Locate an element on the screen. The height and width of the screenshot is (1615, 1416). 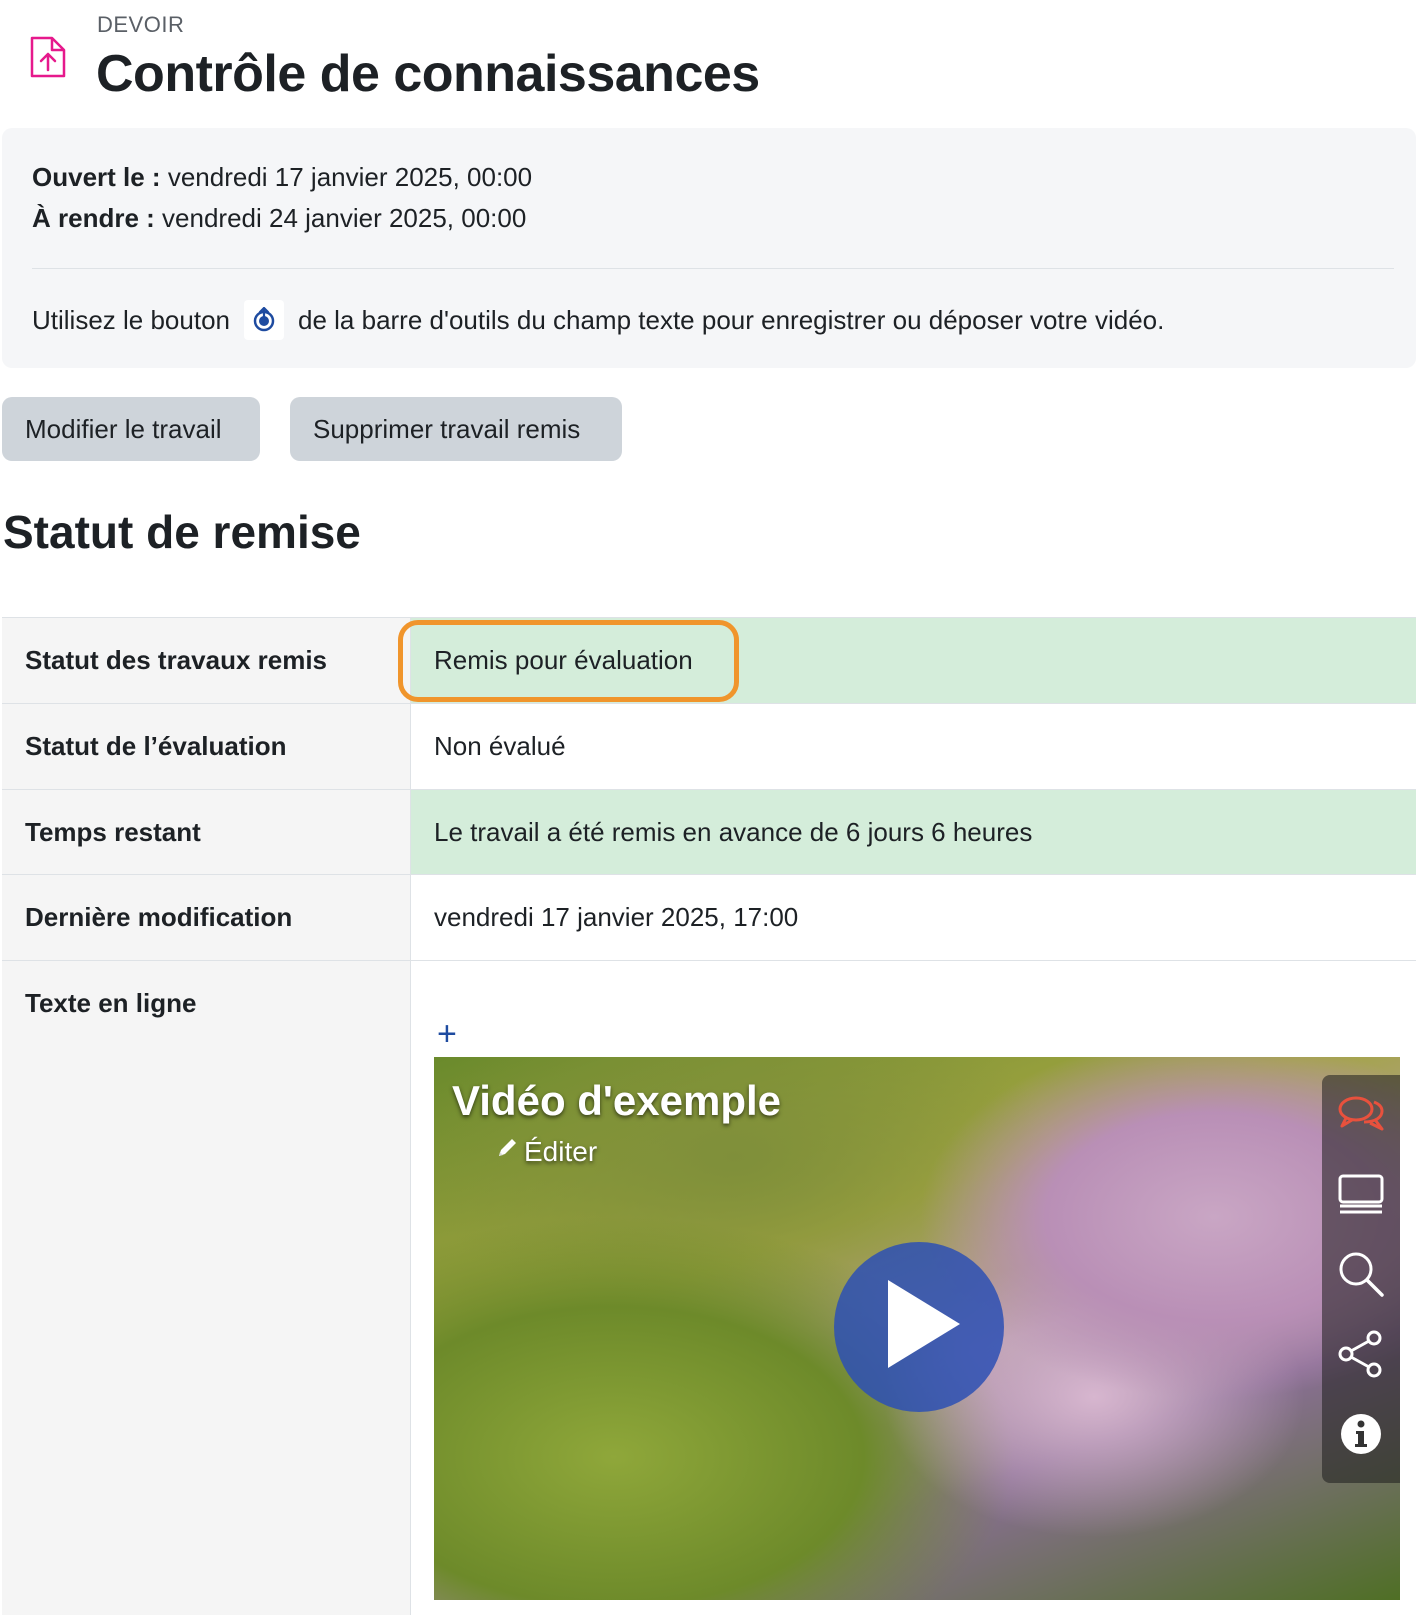
file-upload-icon is located at coordinates (48, 57).